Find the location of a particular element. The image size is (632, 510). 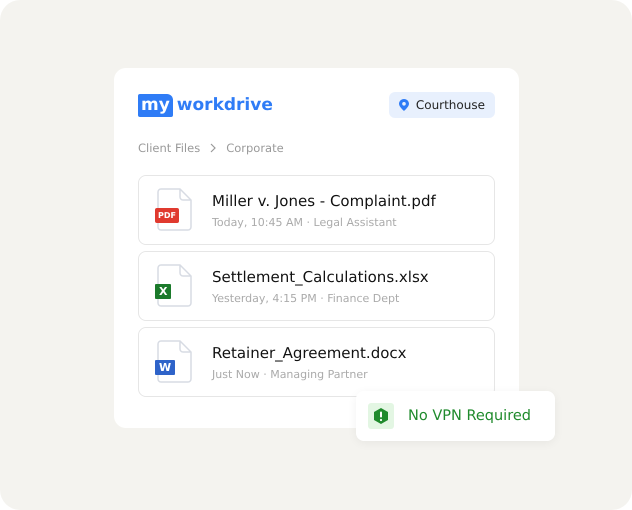

logo-mark: my is located at coordinates (155, 105).